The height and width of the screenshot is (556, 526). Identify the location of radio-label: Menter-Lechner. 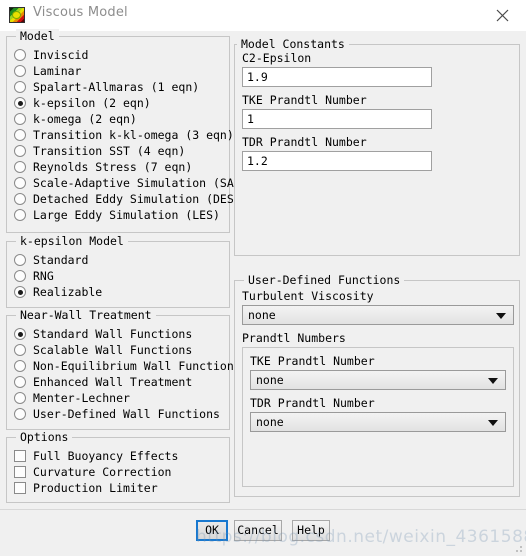
(81, 397).